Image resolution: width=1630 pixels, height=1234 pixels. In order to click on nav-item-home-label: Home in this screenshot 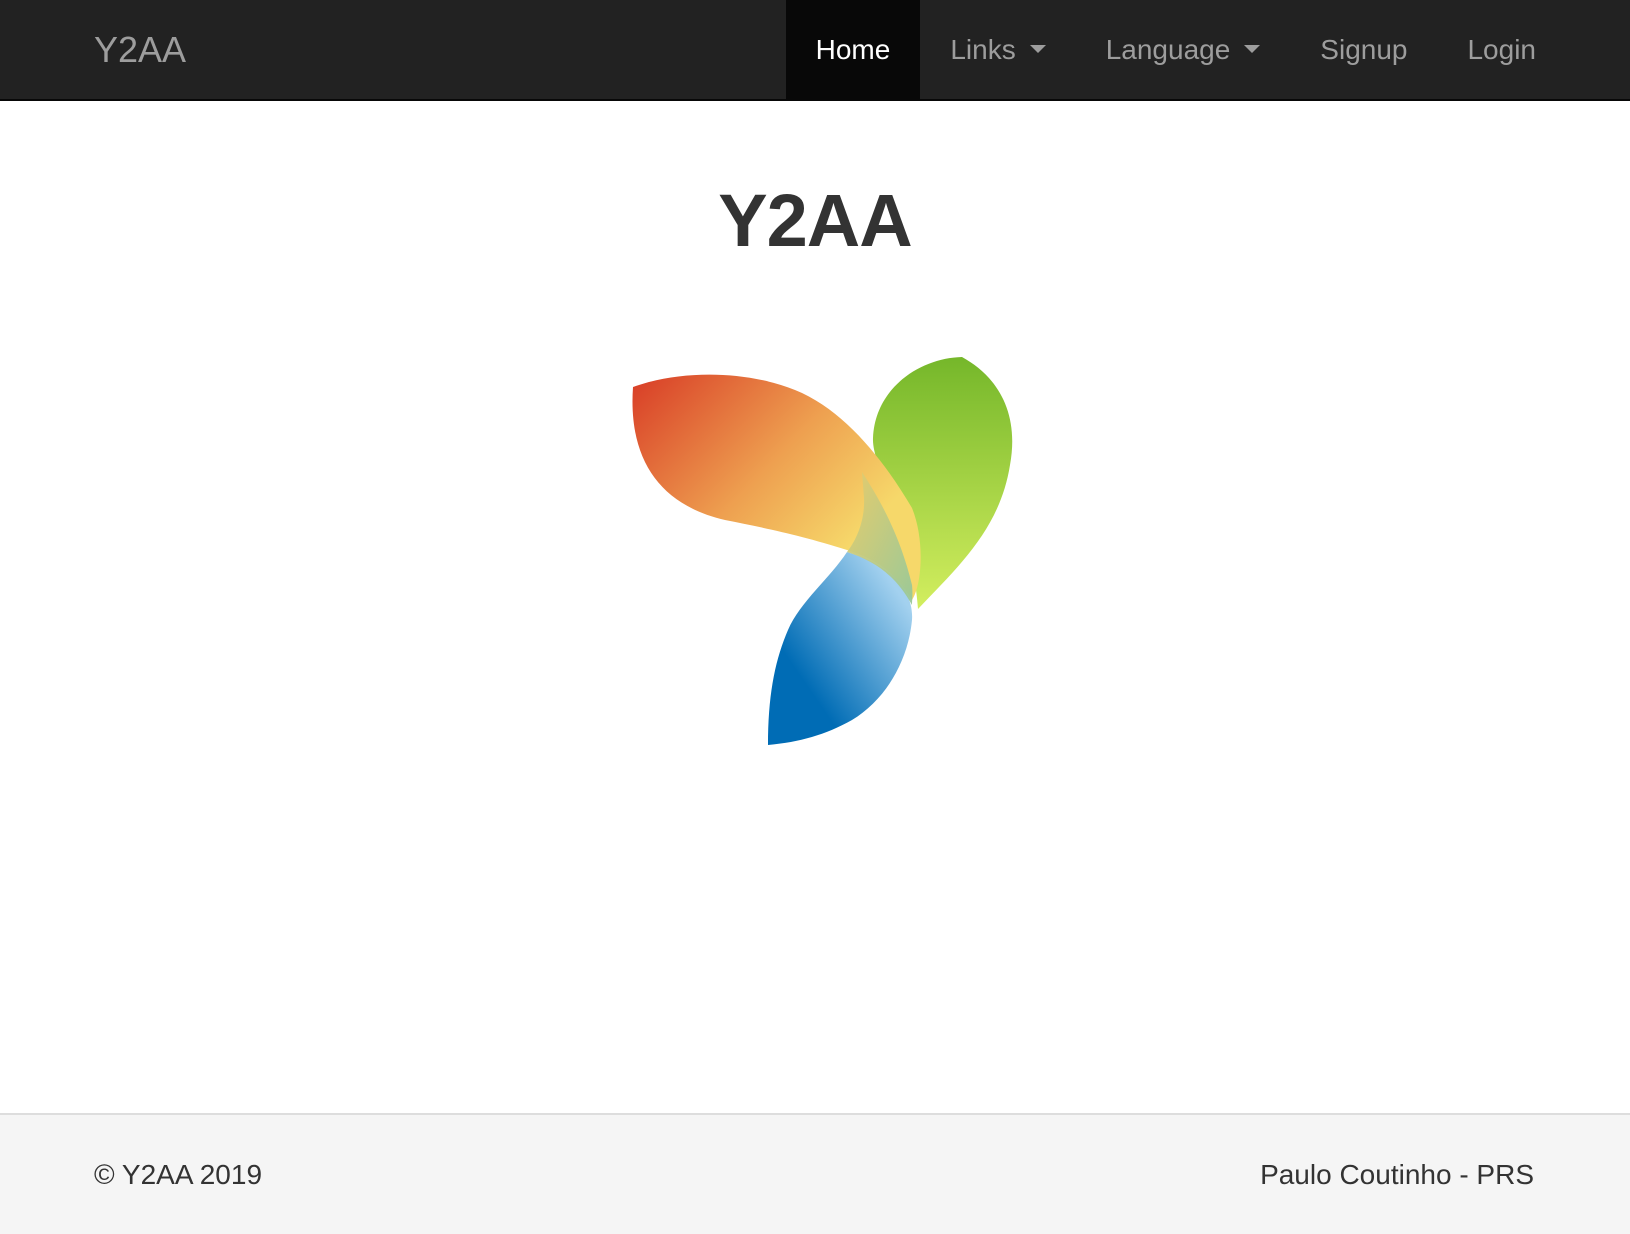, I will do `click(853, 49)`.